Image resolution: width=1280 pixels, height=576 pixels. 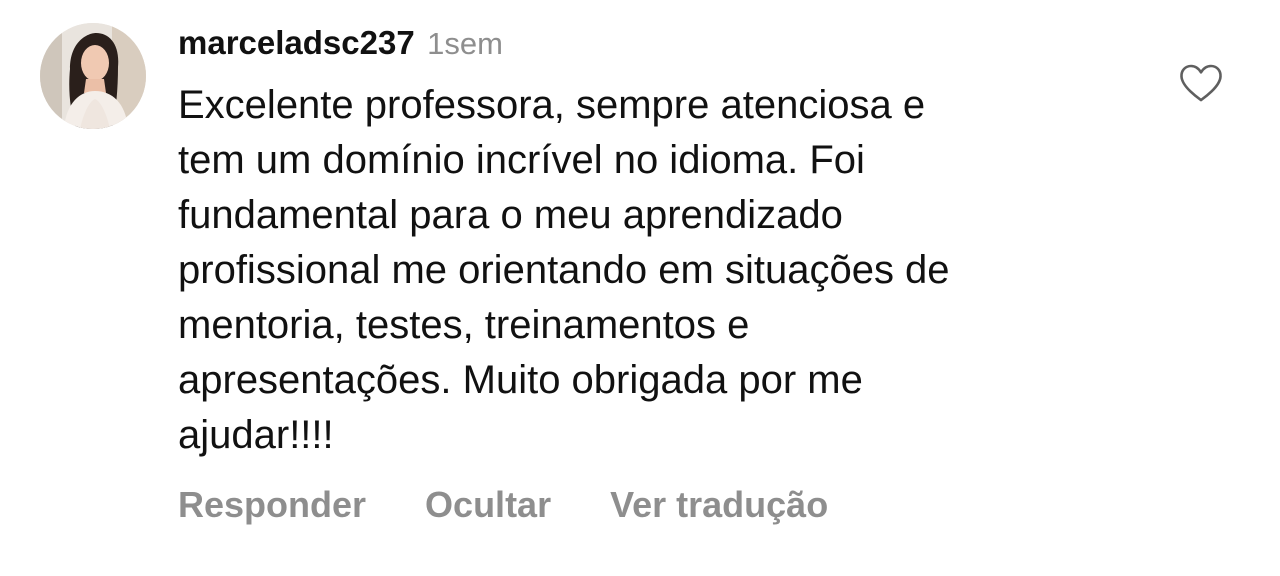 I want to click on avatar, so click(x=93, y=76).